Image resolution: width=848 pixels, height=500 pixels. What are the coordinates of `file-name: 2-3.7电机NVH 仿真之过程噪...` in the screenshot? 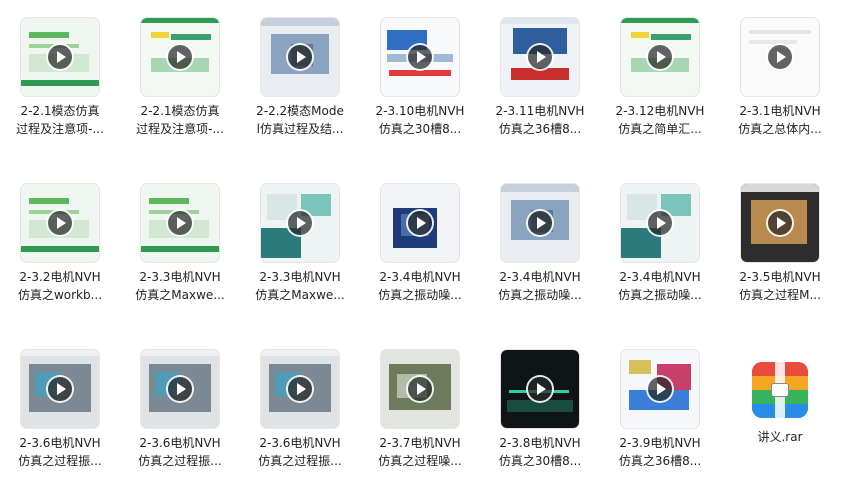 It's located at (420, 452).